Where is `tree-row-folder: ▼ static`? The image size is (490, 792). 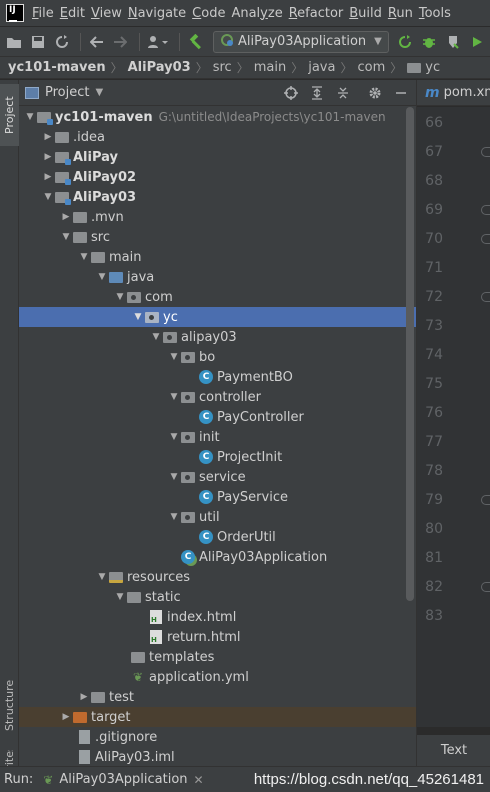 tree-row-folder: ▼ static is located at coordinates (217, 597).